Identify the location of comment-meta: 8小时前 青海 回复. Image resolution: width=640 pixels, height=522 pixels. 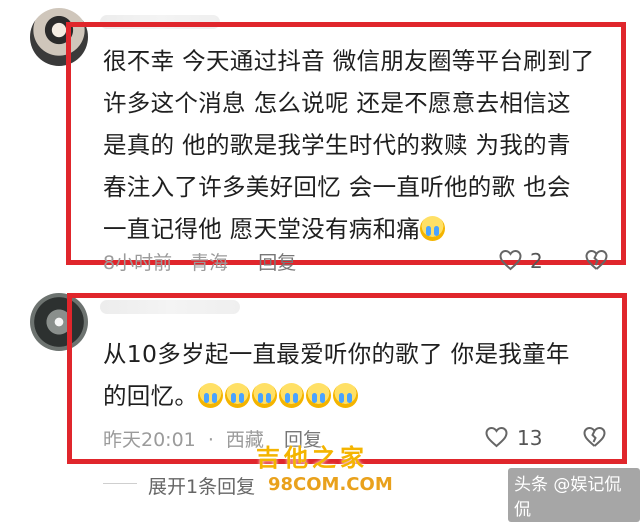
(199, 261).